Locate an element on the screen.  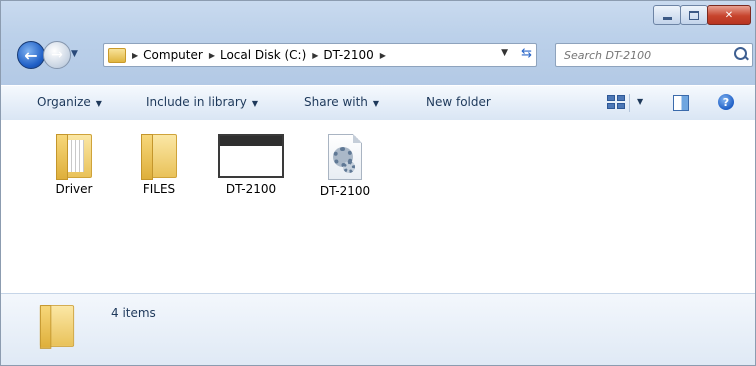
close-button: ✕ is located at coordinates (729, 15).